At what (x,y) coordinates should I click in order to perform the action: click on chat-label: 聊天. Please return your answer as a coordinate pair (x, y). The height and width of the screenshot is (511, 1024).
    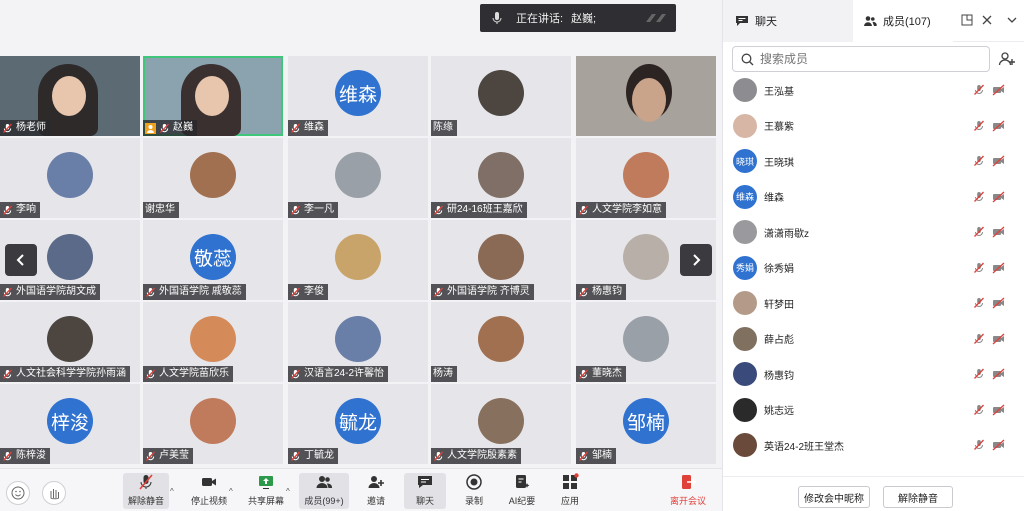
    Looking at the image, I should click on (424, 501).